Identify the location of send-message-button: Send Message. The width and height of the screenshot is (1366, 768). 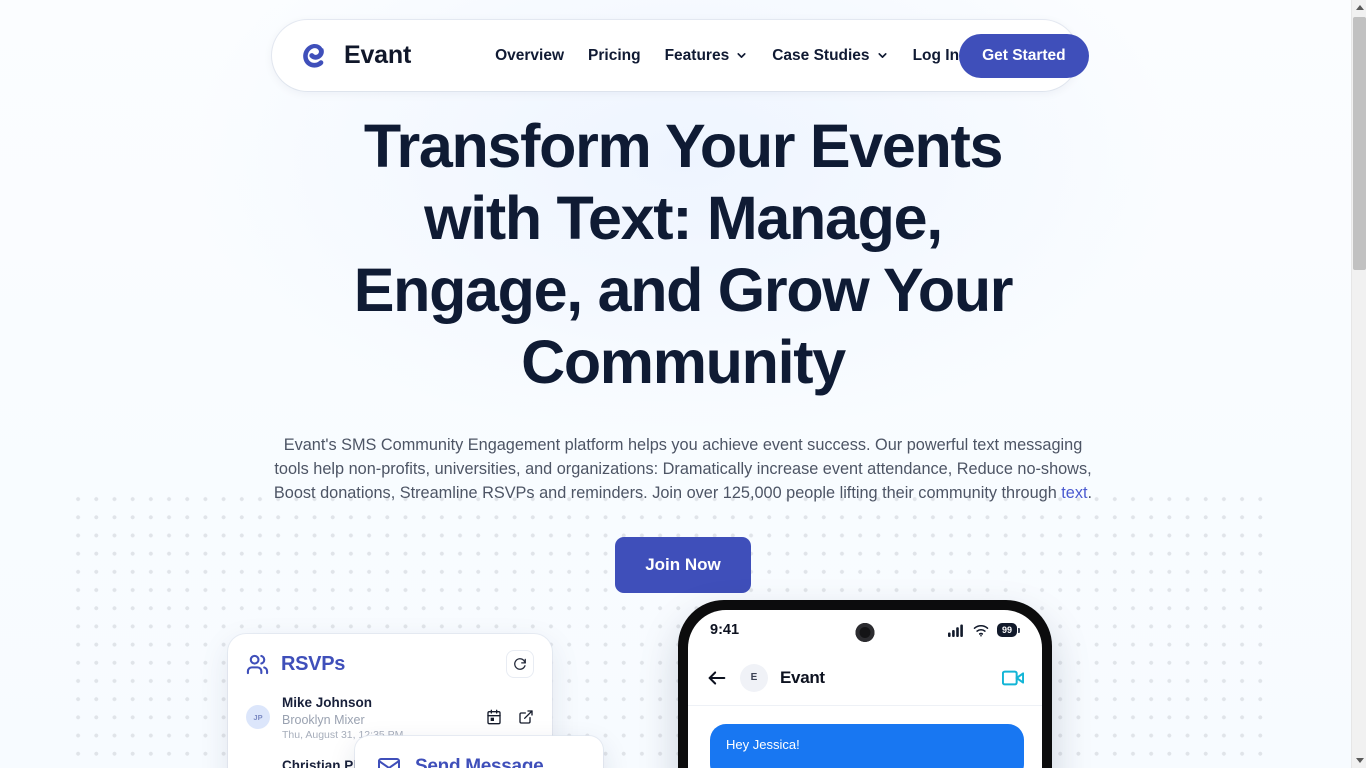
(479, 752).